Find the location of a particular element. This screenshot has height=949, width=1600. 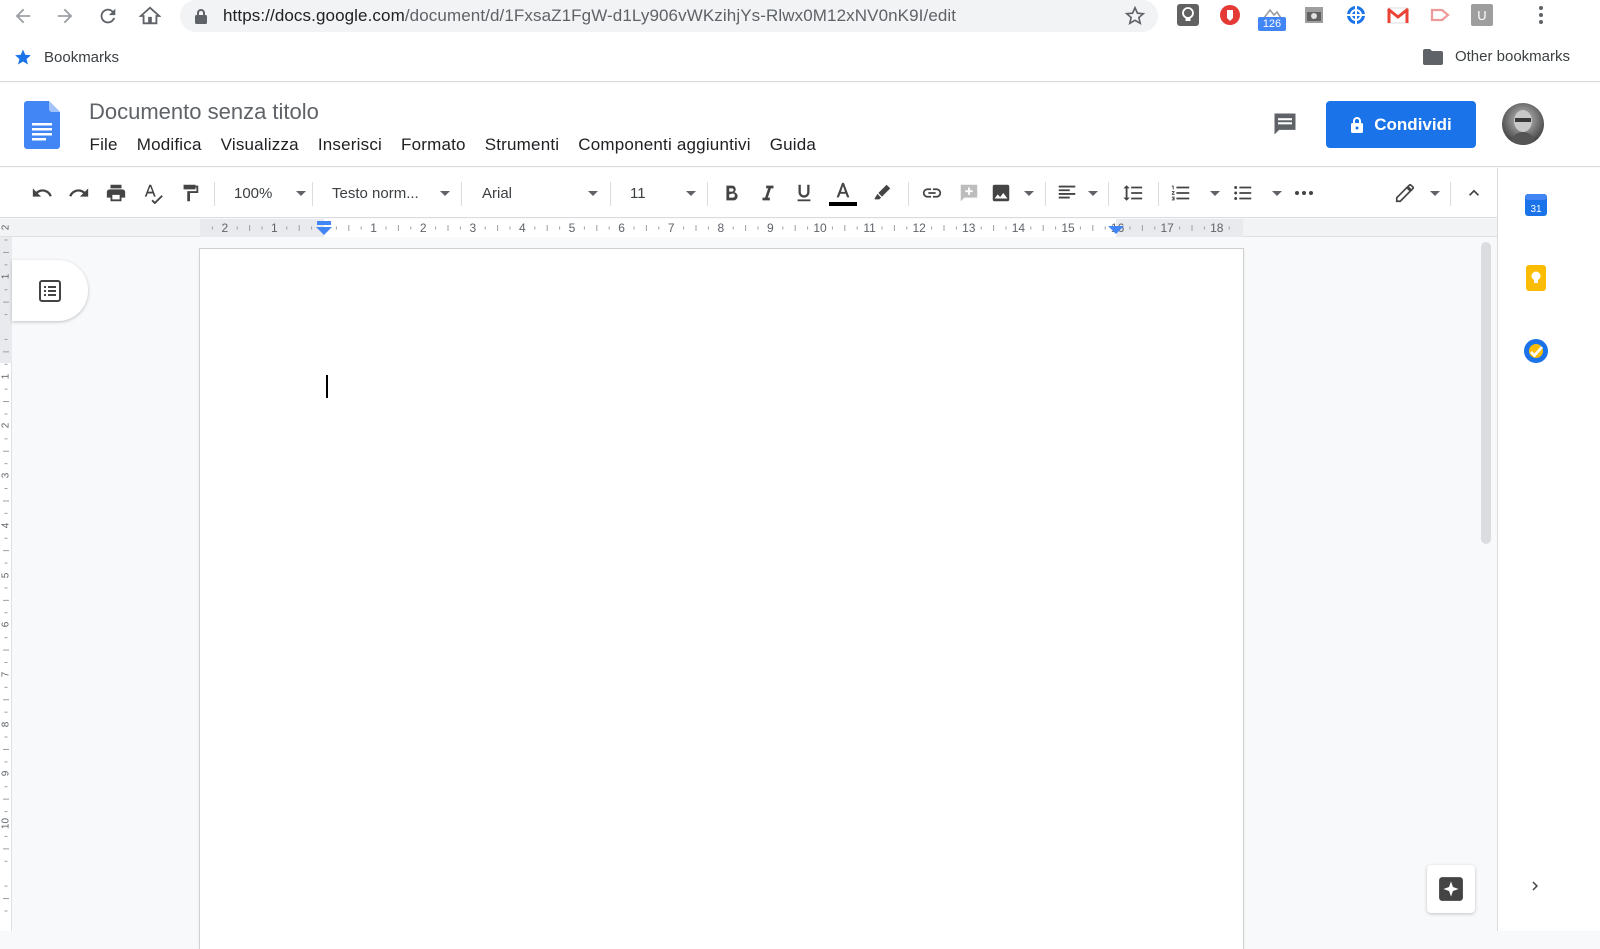

user-extension-icon: U is located at coordinates (1482, 15).